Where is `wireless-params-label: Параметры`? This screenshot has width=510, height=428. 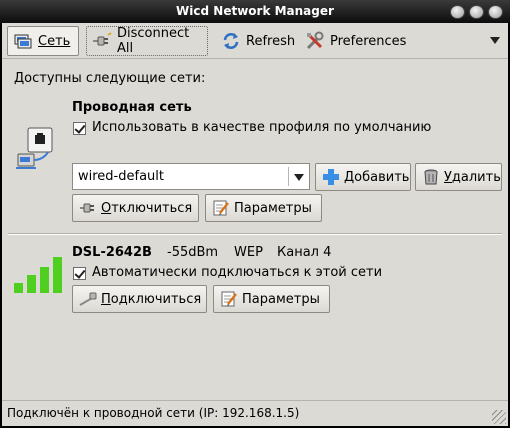 wireless-params-label: Параметры is located at coordinates (281, 299).